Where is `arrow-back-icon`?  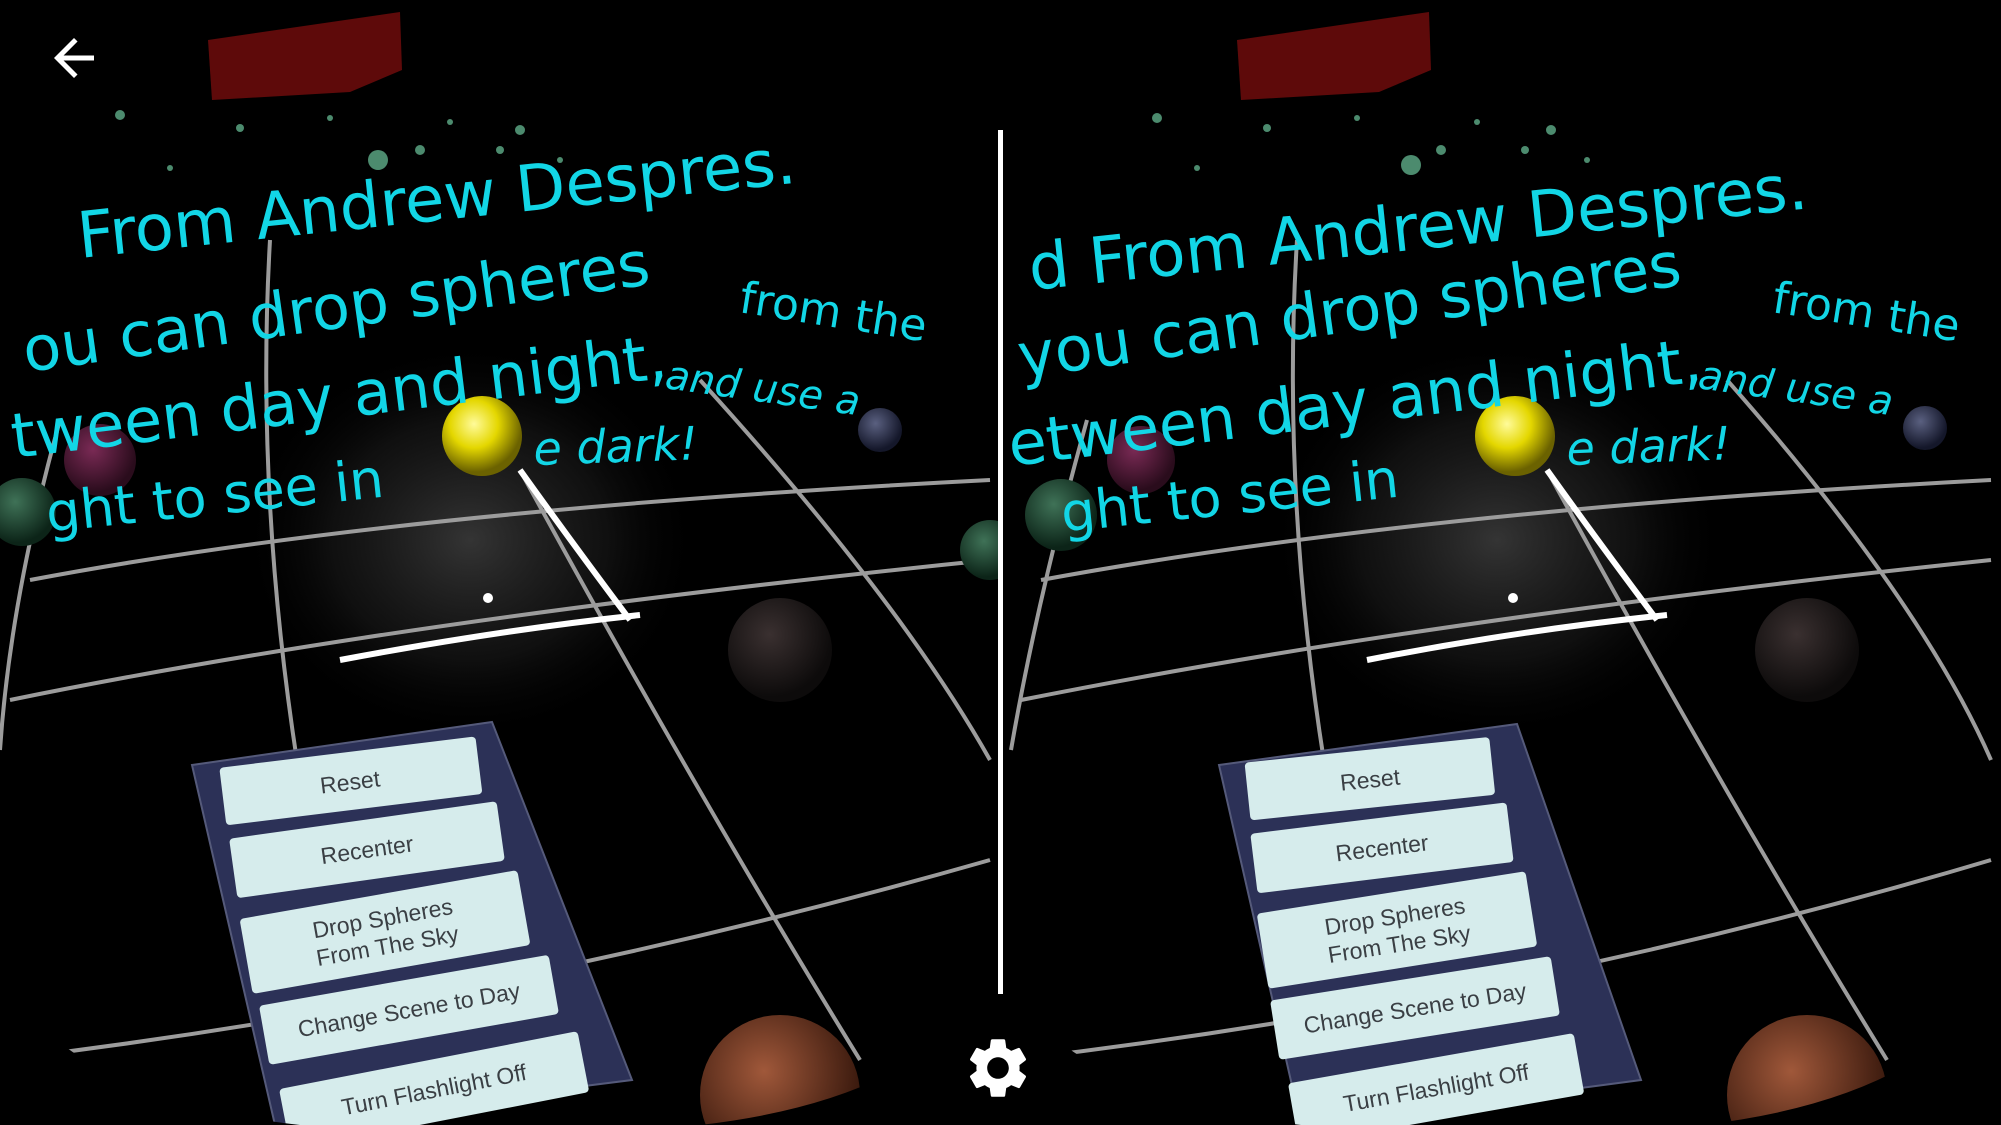 arrow-back-icon is located at coordinates (74, 58).